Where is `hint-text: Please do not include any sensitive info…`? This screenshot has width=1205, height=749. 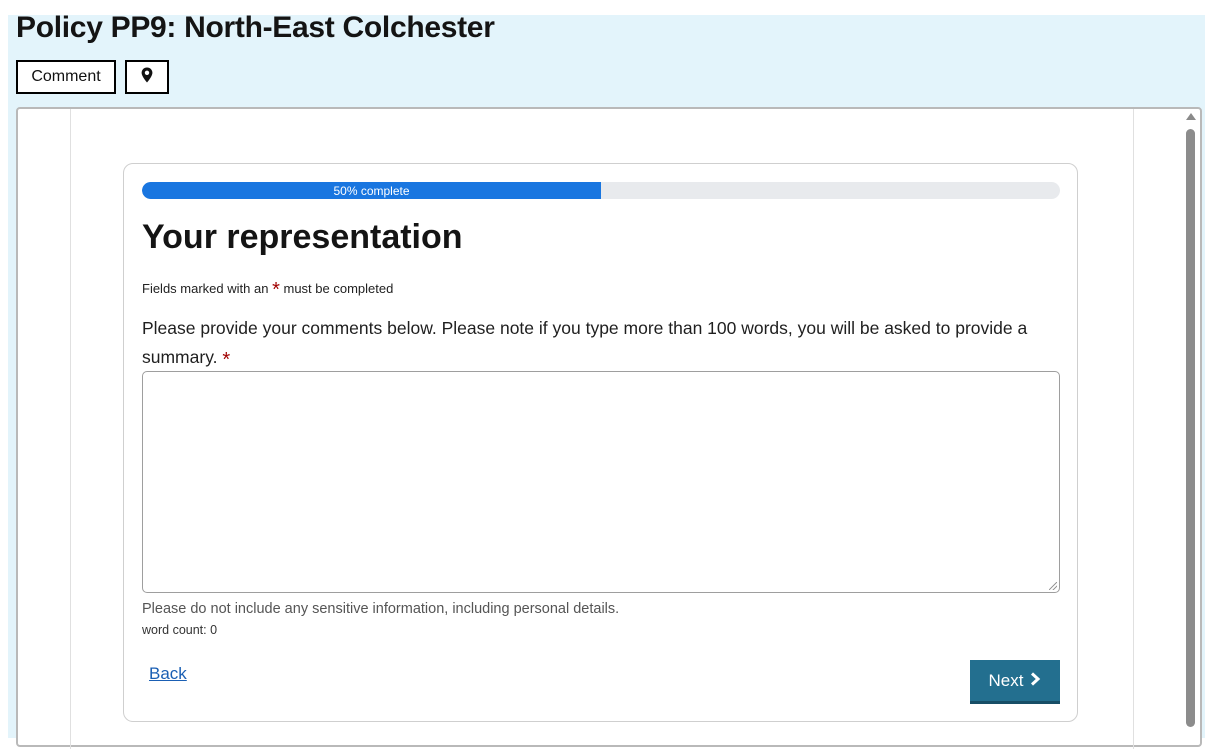 hint-text: Please do not include any sensitive info… is located at coordinates (381, 609).